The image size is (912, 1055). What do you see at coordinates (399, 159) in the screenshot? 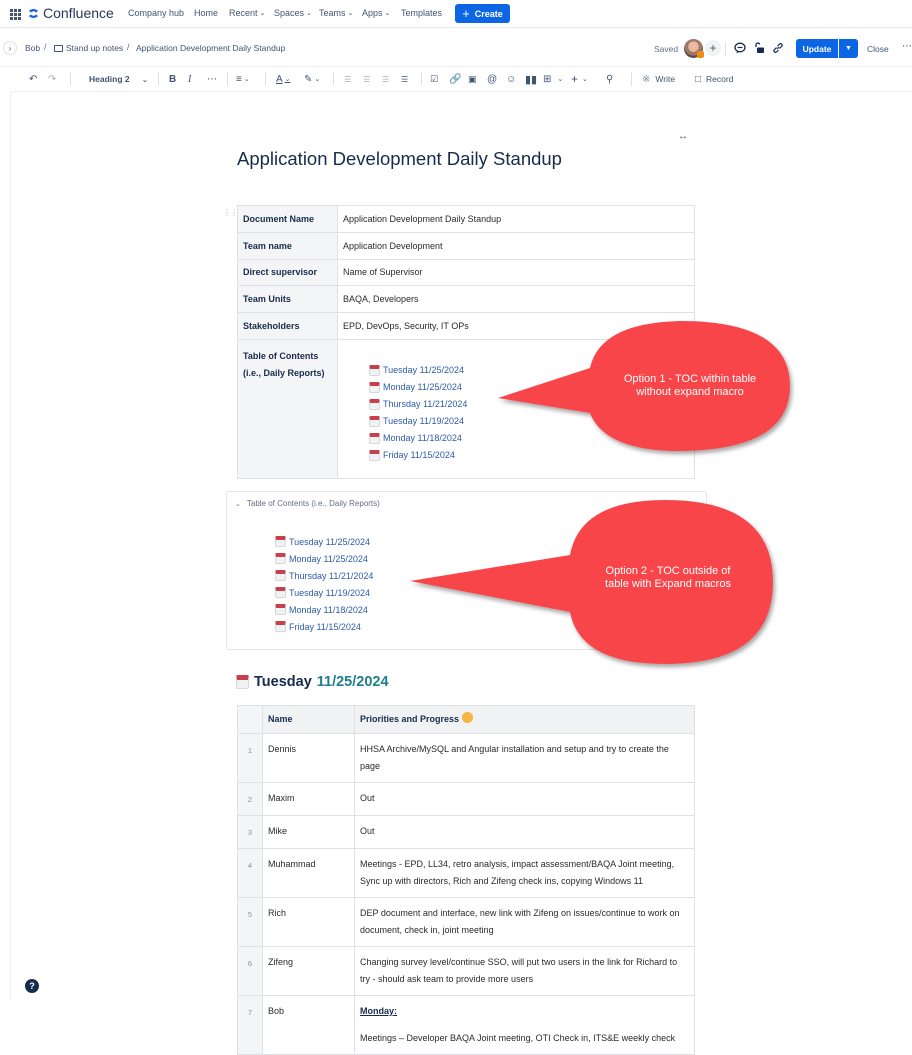
I see `page-title: Application Development Daily Standup` at bounding box center [399, 159].